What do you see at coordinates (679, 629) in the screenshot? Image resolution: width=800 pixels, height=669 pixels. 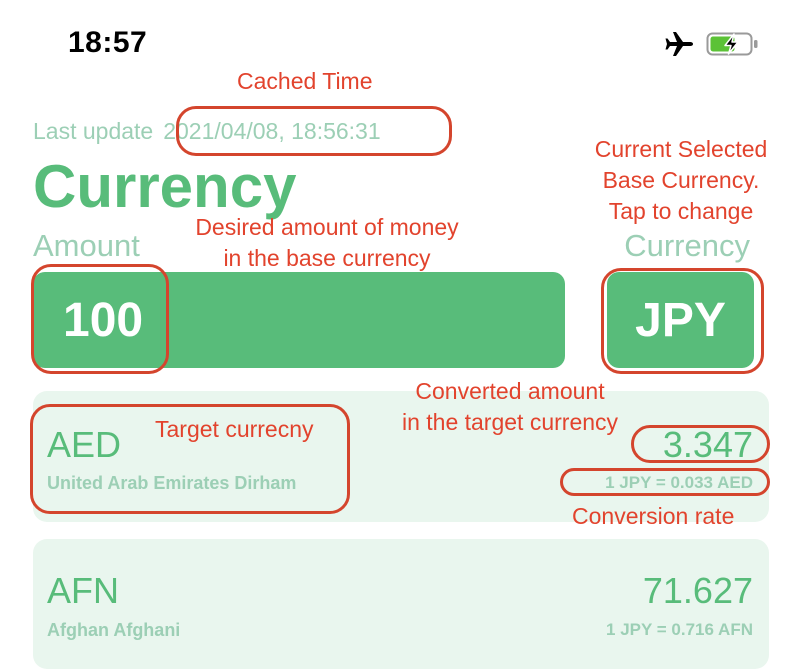 I see `conversion-rate: 1 JPY = 0.716 AFN` at bounding box center [679, 629].